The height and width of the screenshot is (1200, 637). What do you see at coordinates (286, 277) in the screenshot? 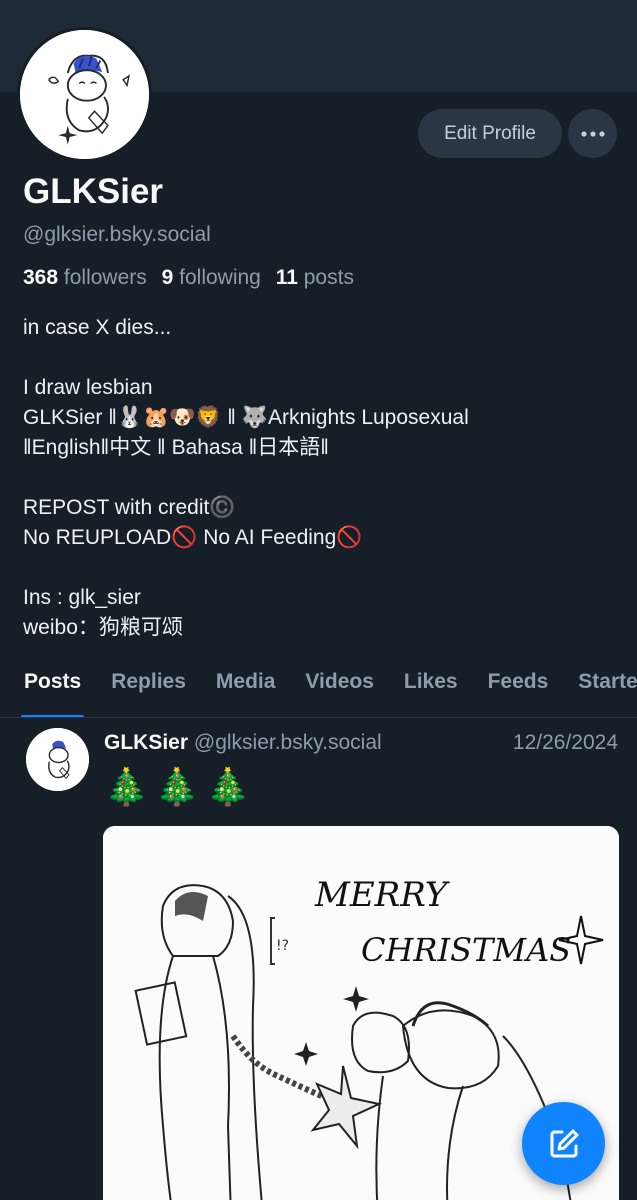
I see `posts-count: 11` at bounding box center [286, 277].